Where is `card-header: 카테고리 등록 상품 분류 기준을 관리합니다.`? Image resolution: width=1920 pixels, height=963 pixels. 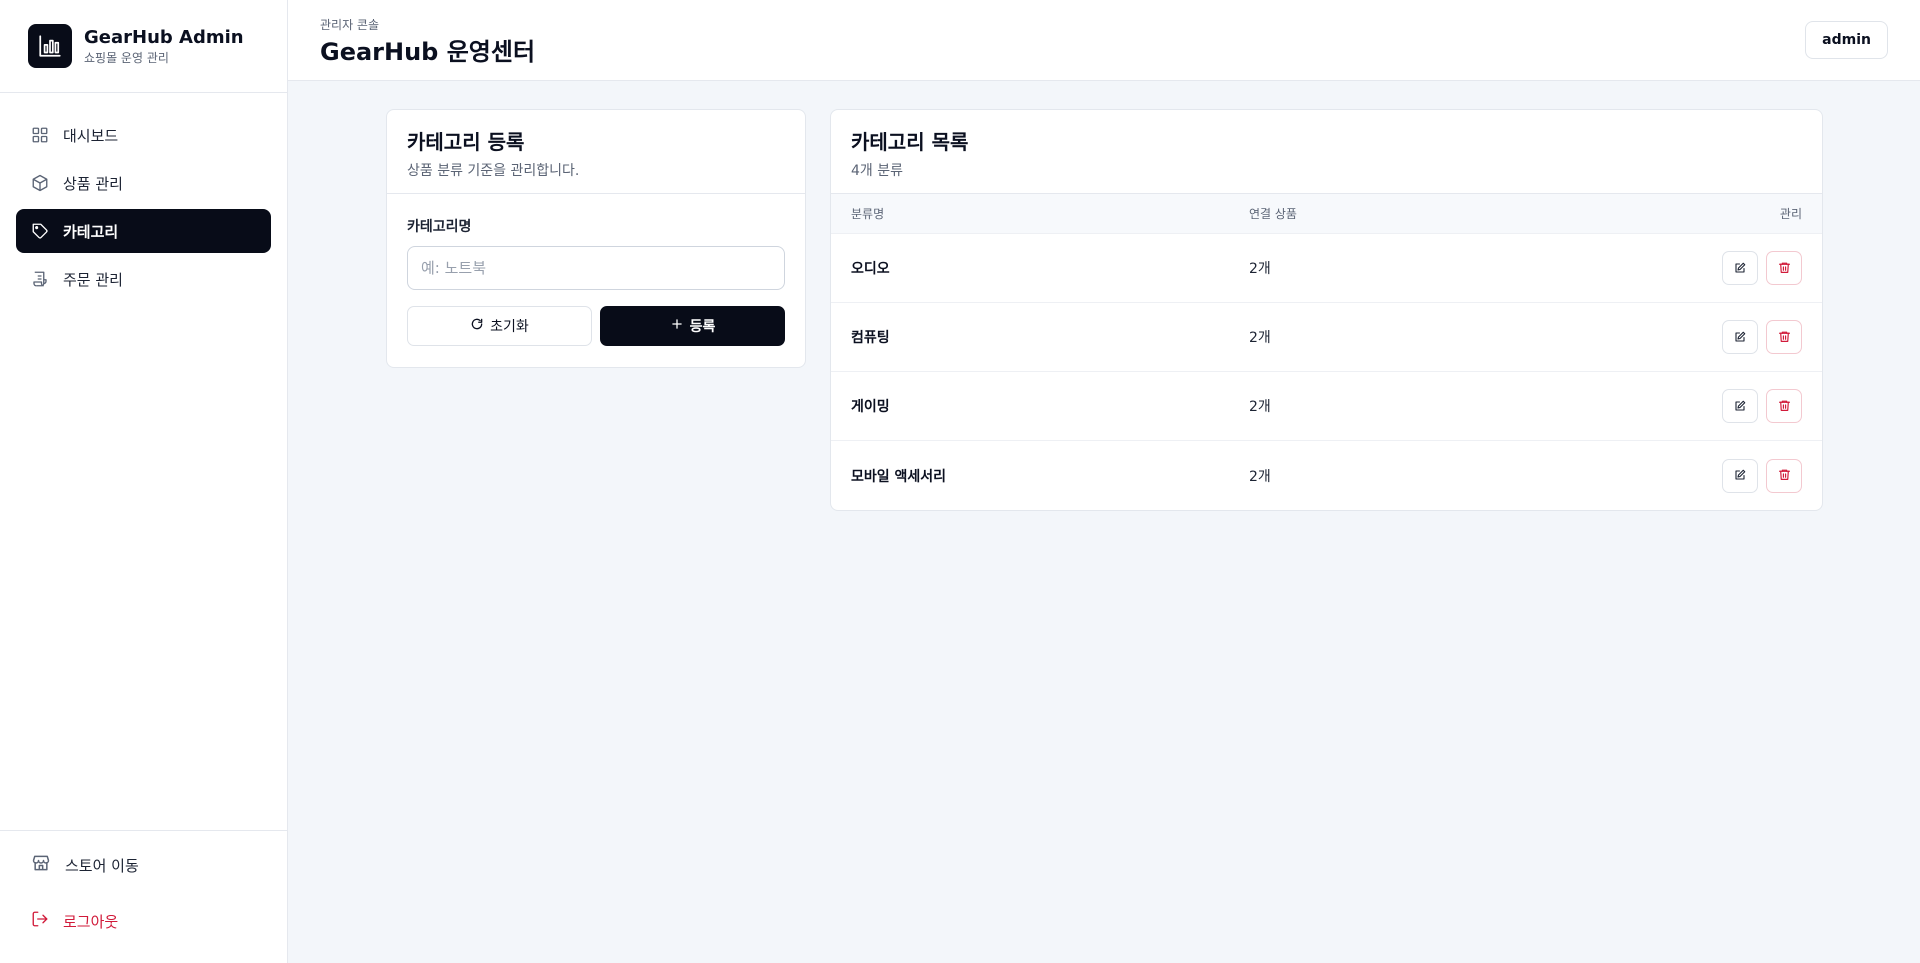 card-header: 카테고리 등록 상품 분류 기준을 관리합니다. is located at coordinates (596, 152).